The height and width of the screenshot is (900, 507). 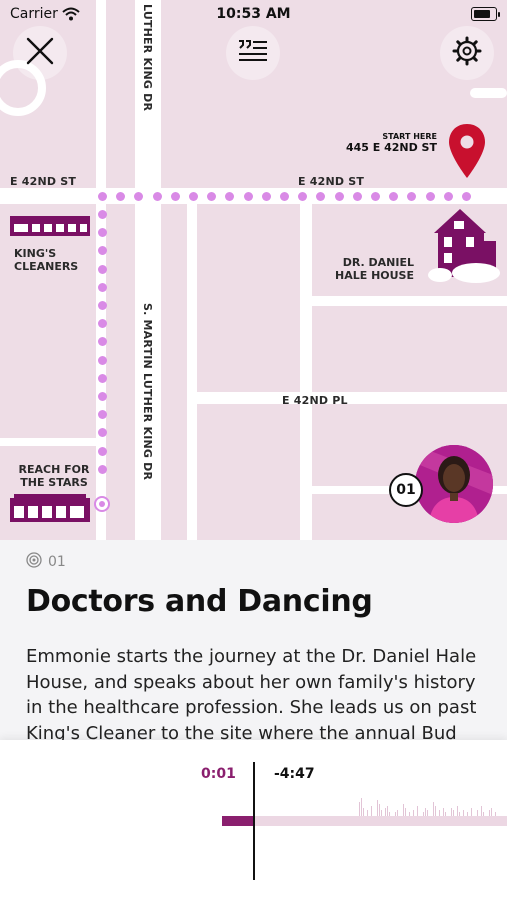 What do you see at coordinates (46, 260) in the screenshot?
I see `kings-cleaners-label: KING'S CLEANERS` at bounding box center [46, 260].